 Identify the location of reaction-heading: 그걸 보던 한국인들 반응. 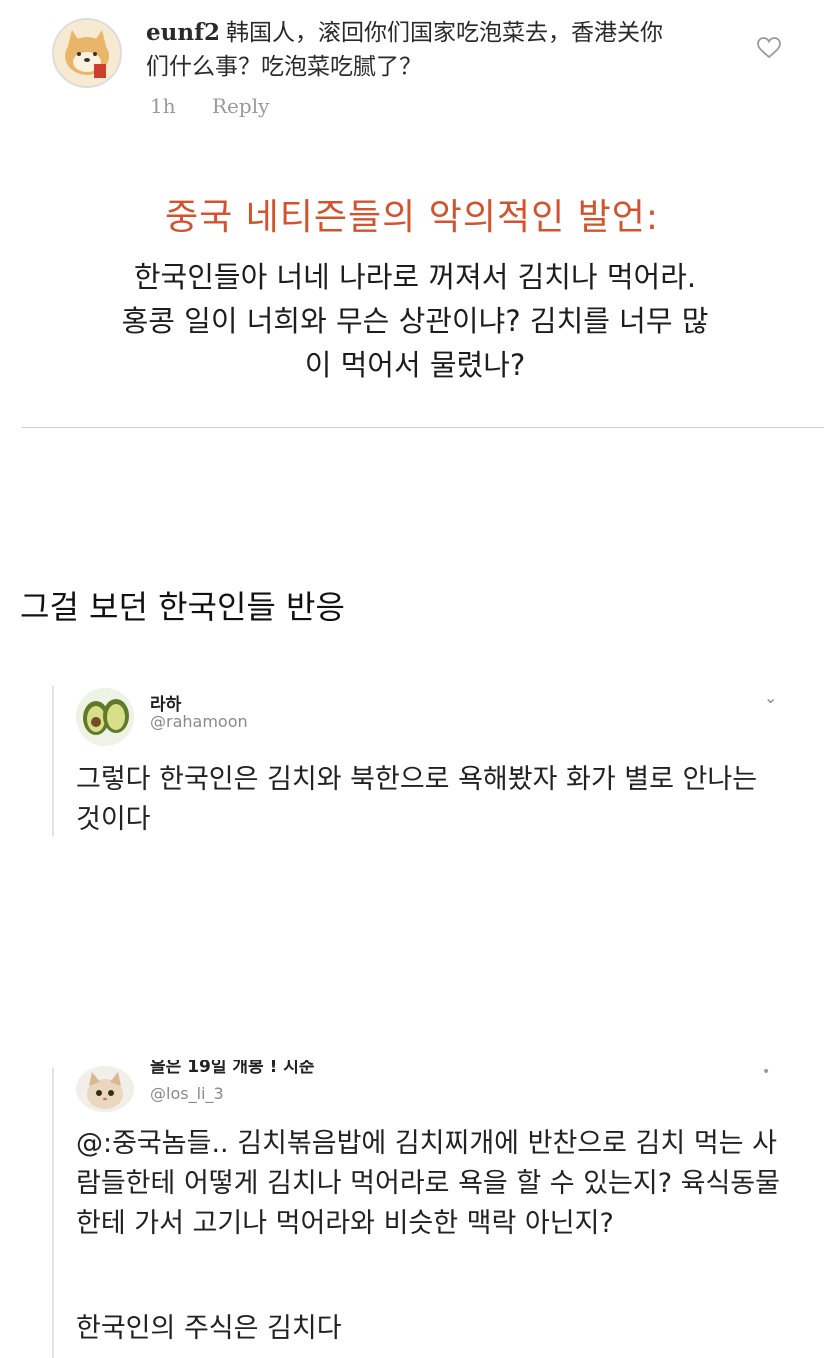
(182, 607).